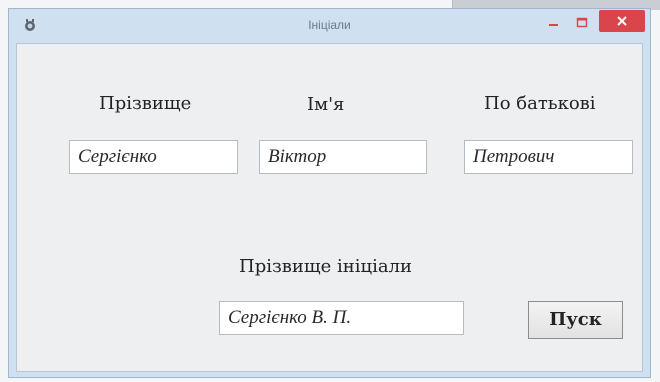 This screenshot has height=382, width=660. What do you see at coordinates (548, 157) in the screenshot?
I see `patronymic-field: Петрович` at bounding box center [548, 157].